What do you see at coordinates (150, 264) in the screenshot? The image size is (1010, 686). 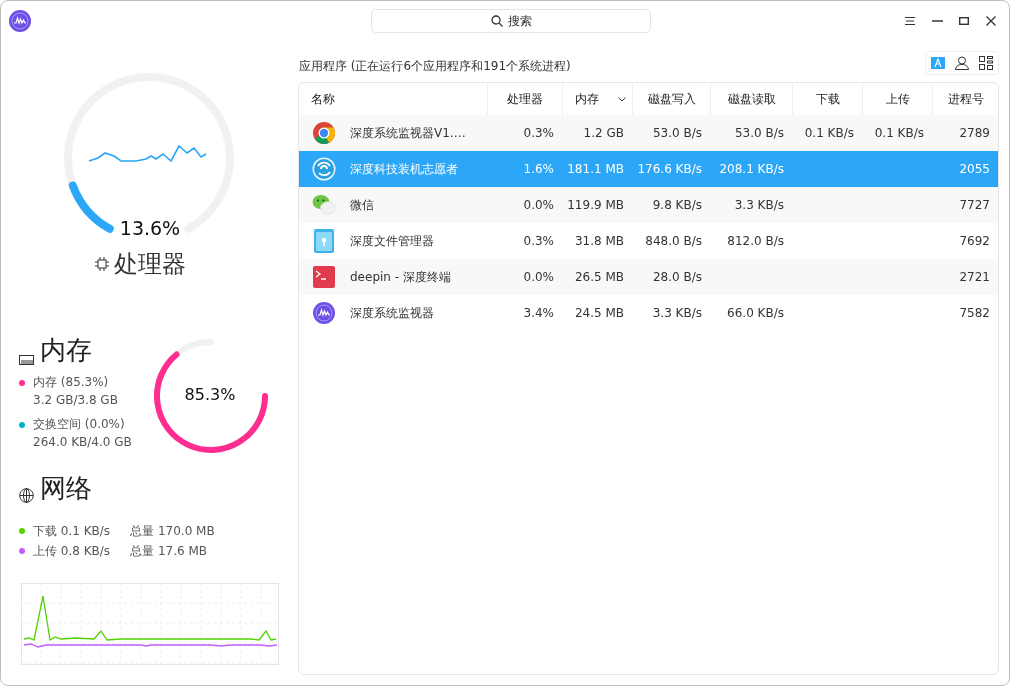 I see `cpu-title: 处理器` at bounding box center [150, 264].